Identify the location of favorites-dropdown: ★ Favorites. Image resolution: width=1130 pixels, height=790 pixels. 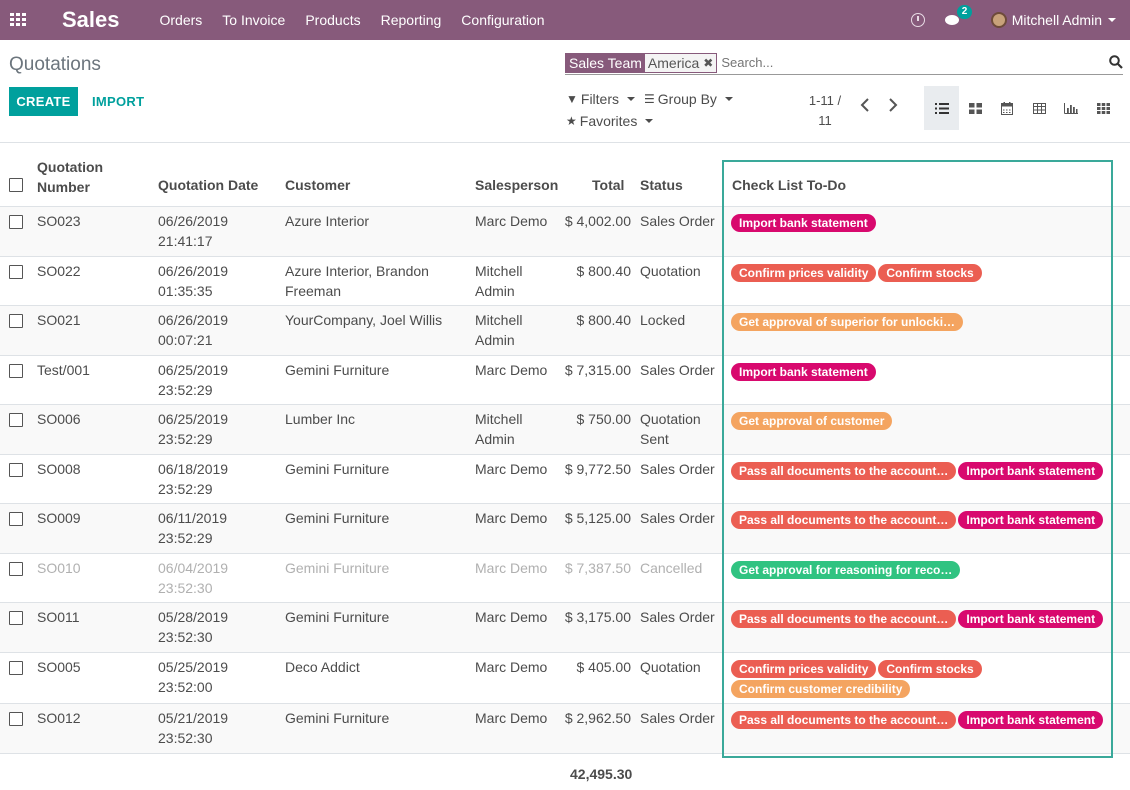
(610, 121).